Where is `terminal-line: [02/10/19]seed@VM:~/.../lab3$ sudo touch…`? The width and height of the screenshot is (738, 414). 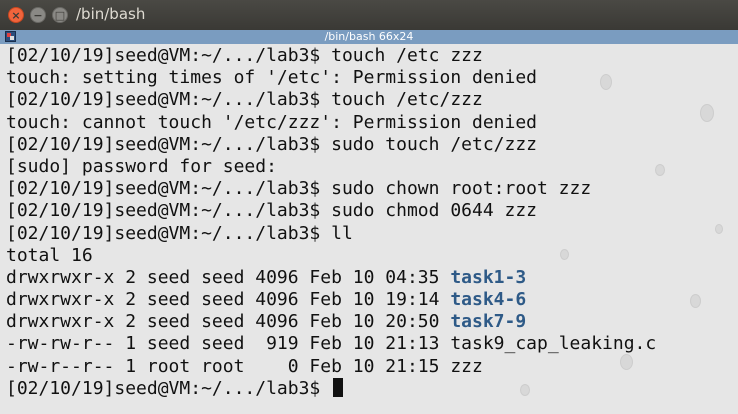
terminal-line: [02/10/19]seed@VM:~/.../lab3$ sudo touch… is located at coordinates (331, 145).